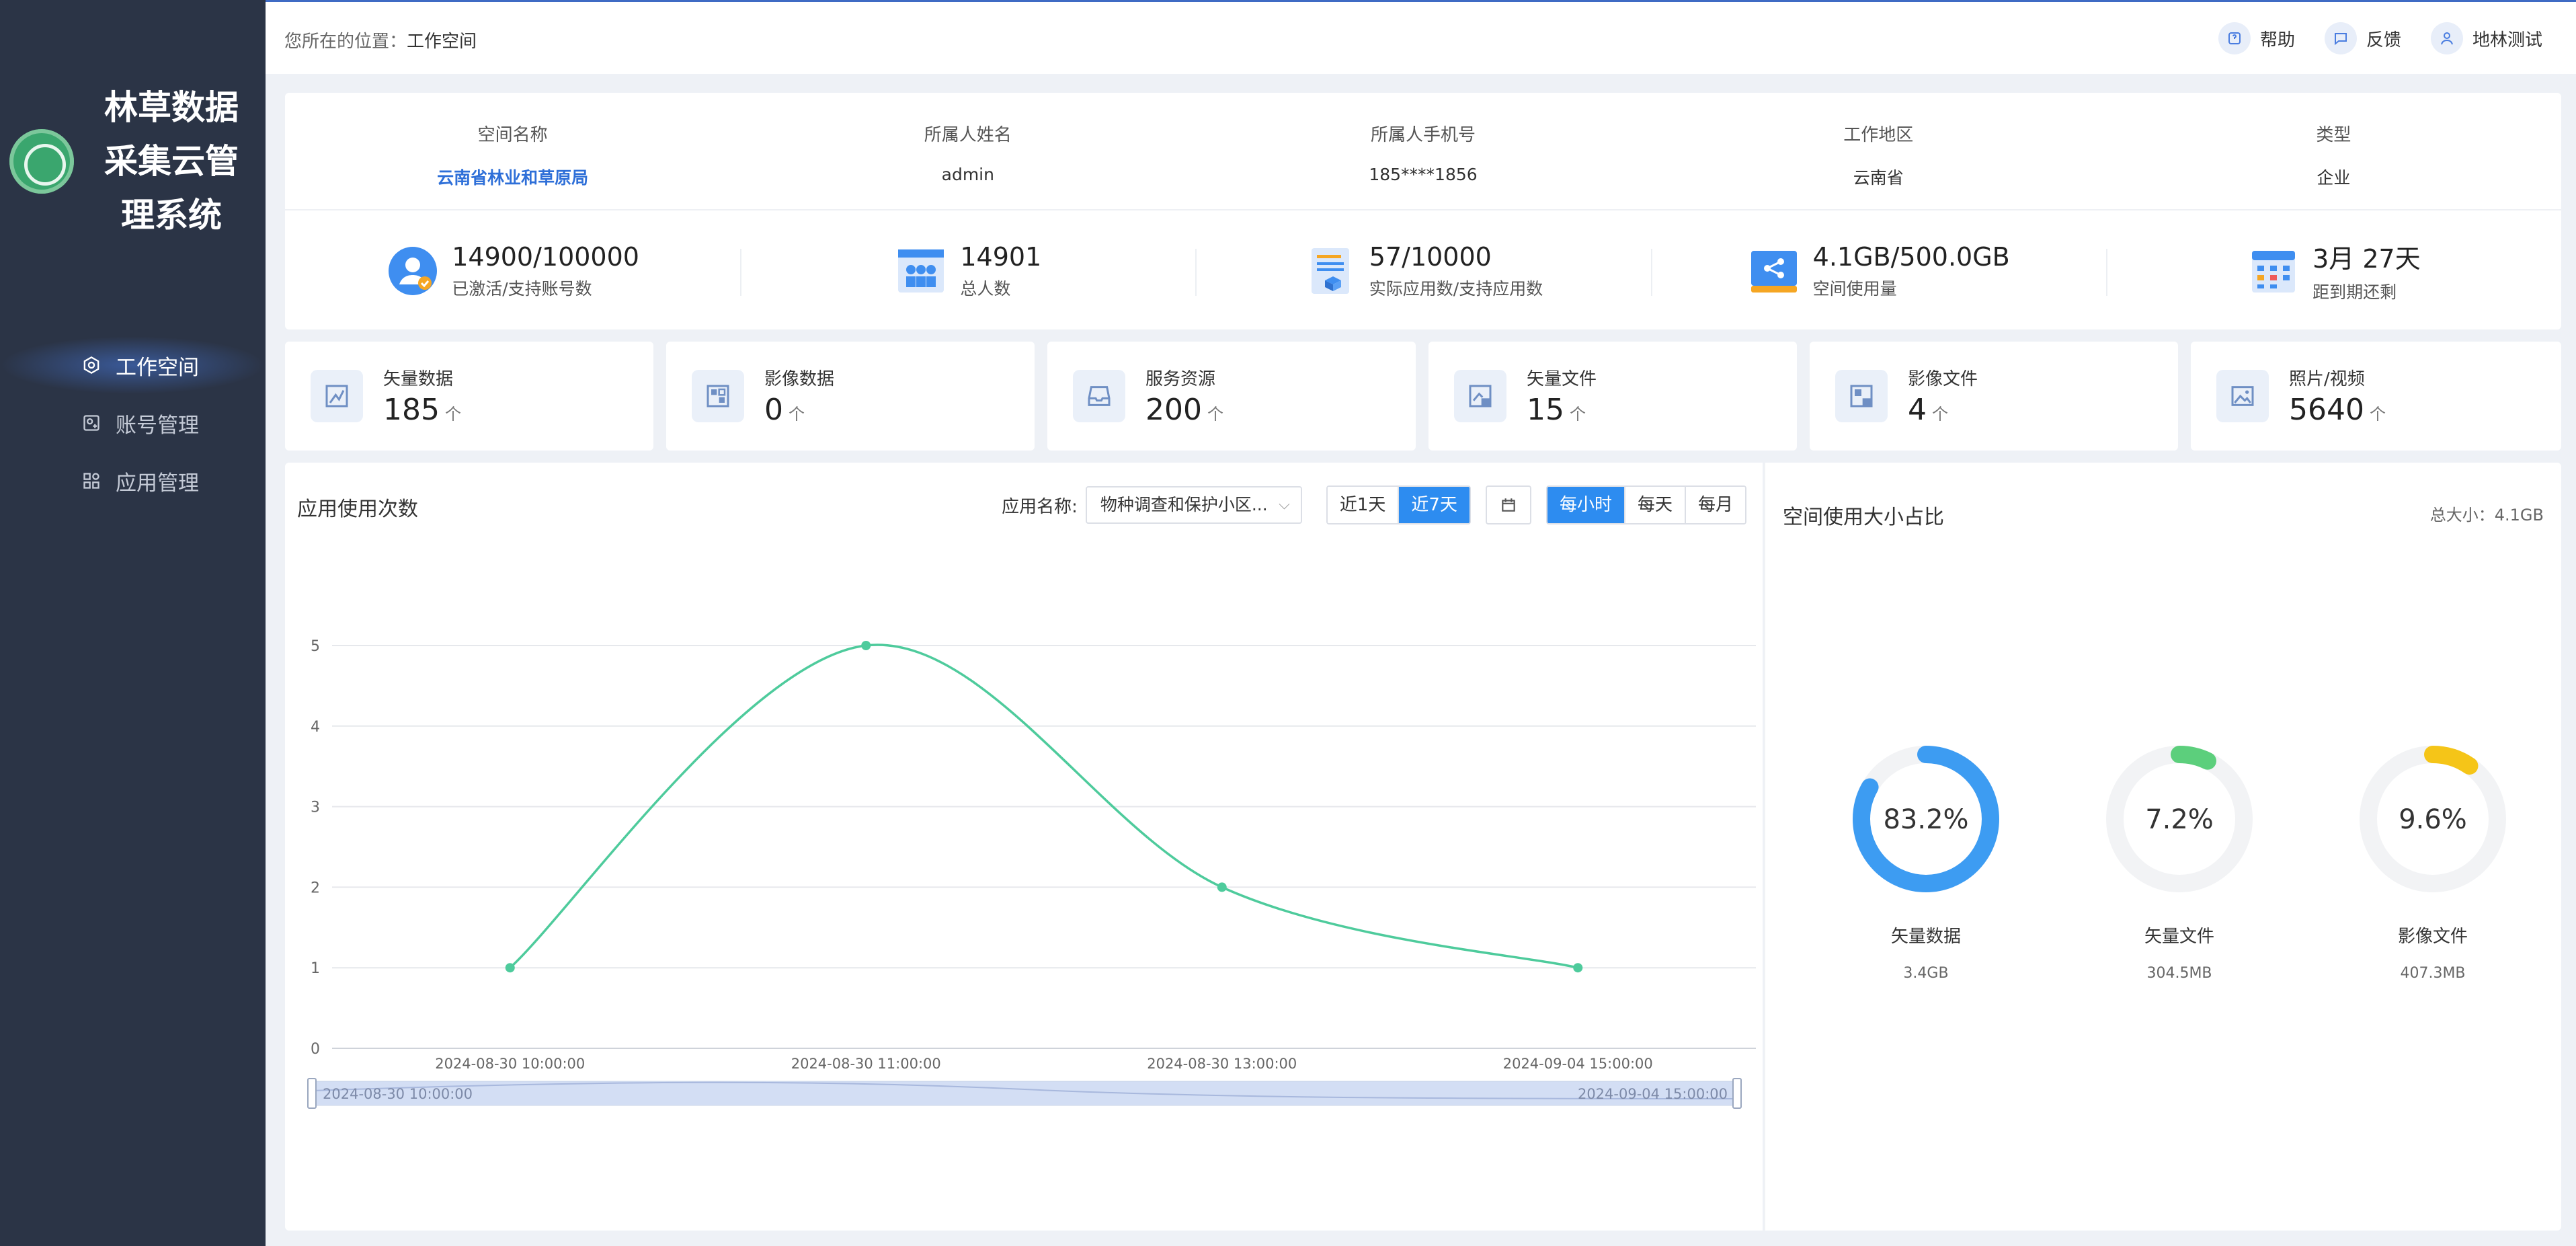 The image size is (2576, 1246). What do you see at coordinates (2366, 259) in the screenshot?
I see `stat-value: 3月 27天` at bounding box center [2366, 259].